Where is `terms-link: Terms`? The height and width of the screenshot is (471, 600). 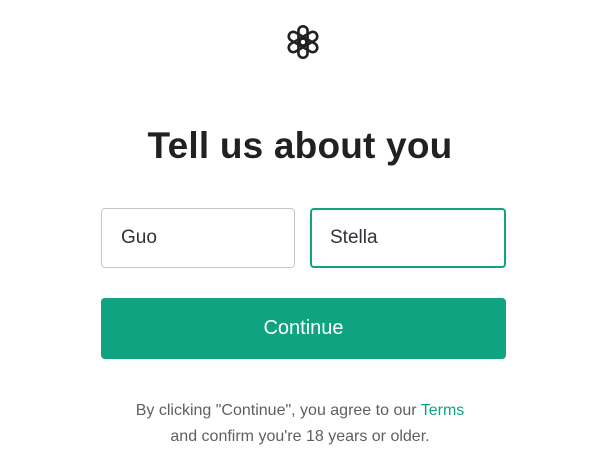
terms-link: Terms is located at coordinates (443, 410).